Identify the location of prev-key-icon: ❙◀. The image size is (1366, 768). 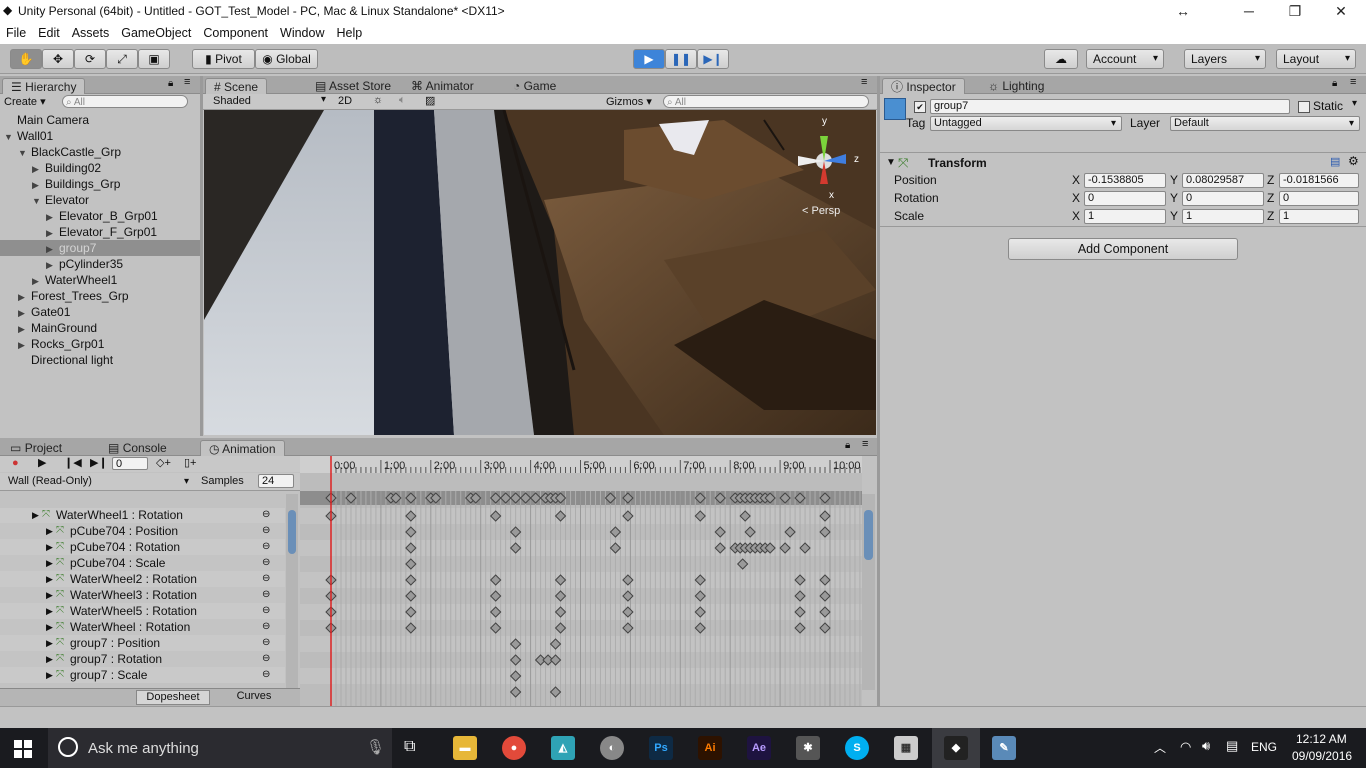
(73, 462).